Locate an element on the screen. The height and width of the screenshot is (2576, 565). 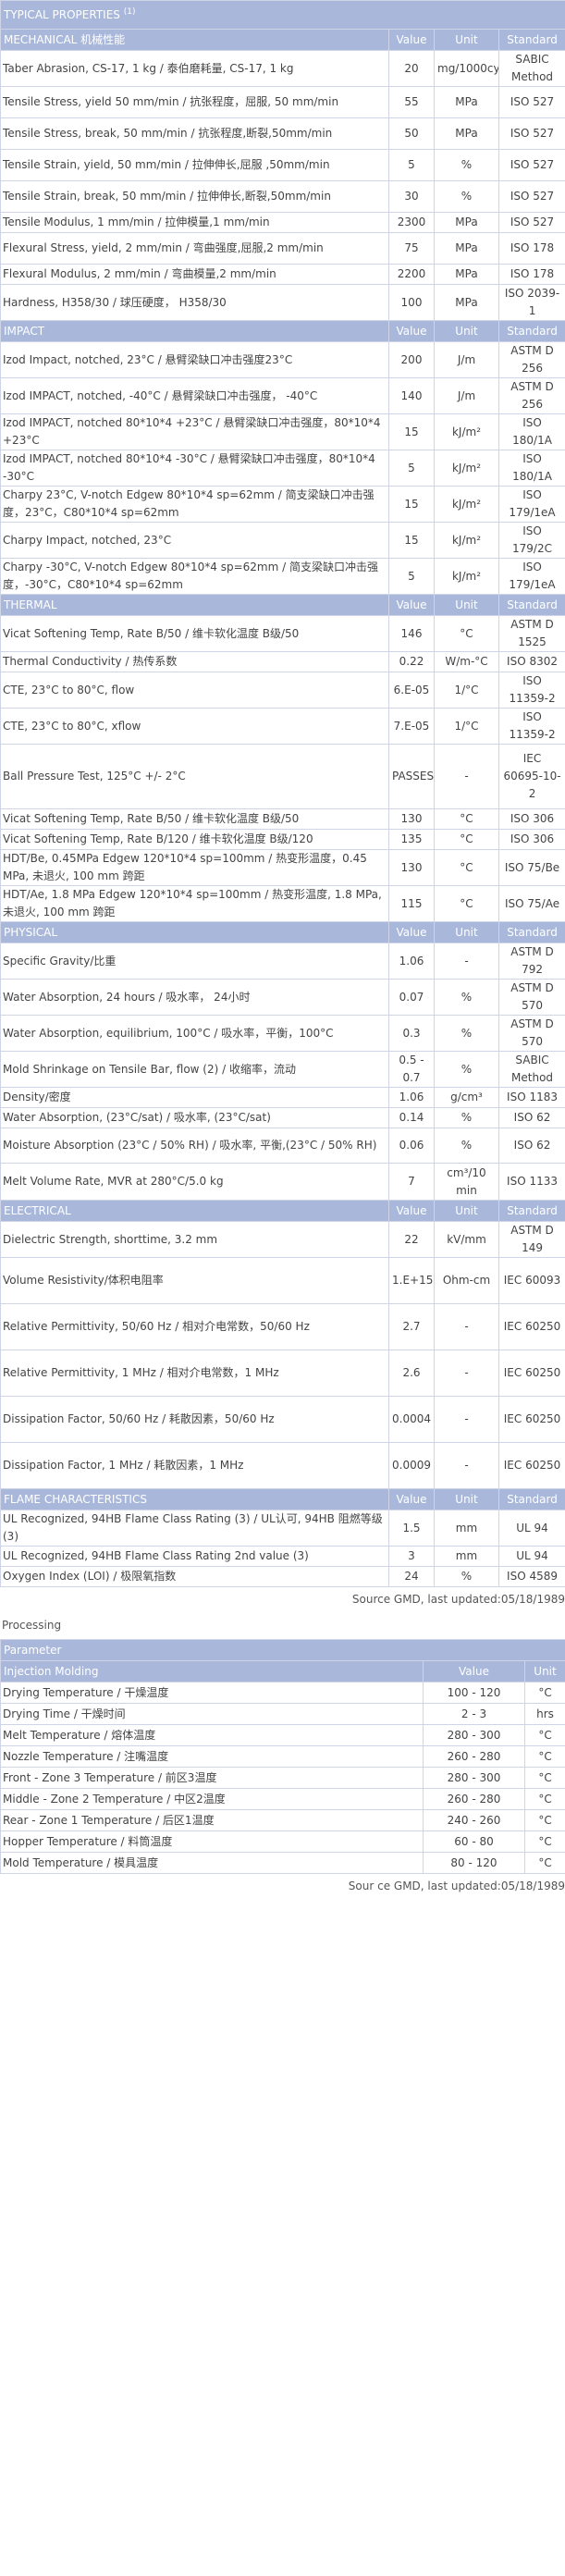
property-name: Hardness, H358/30 / 球压硬度， H358/30 is located at coordinates (195, 302).